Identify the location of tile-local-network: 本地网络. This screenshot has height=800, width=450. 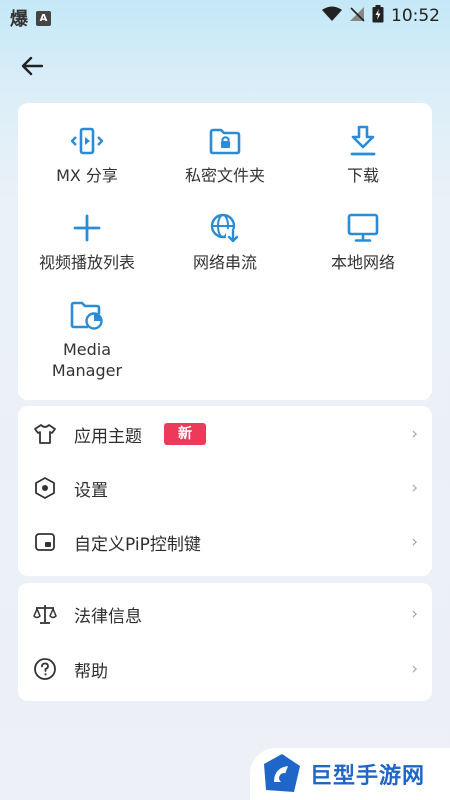
(363, 241).